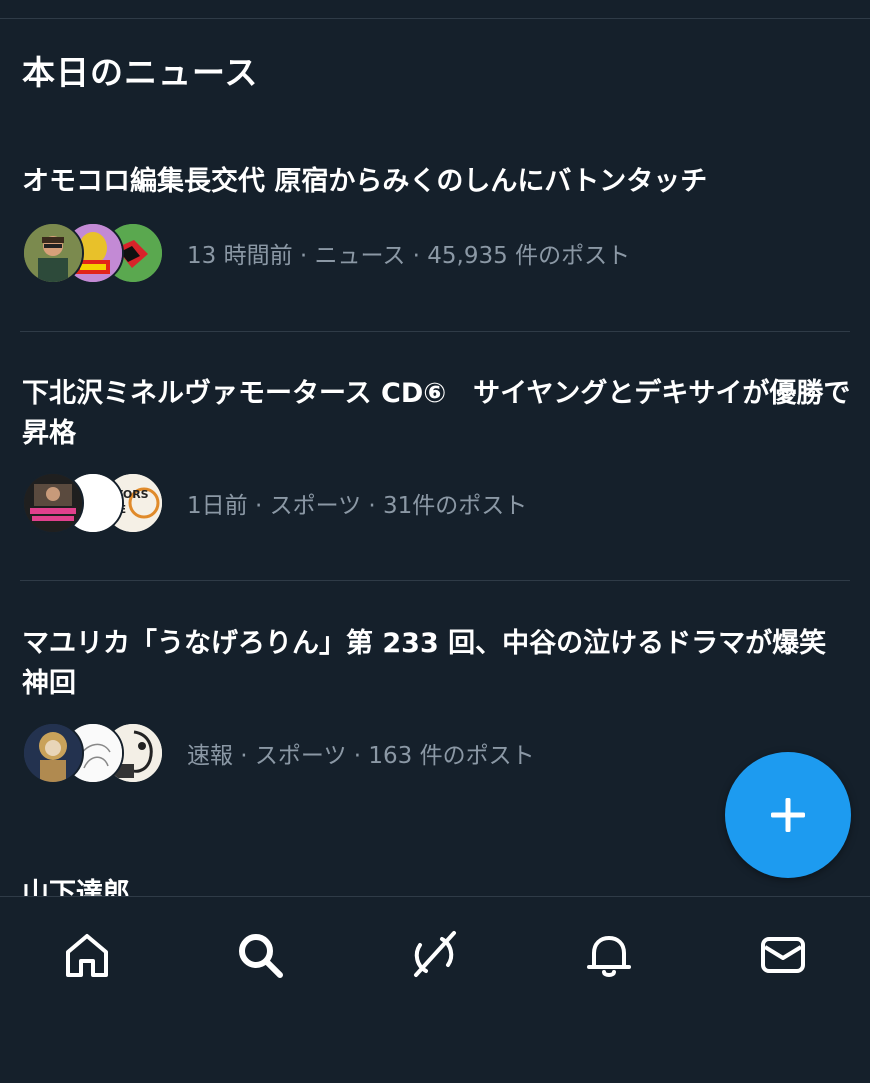 Image resolution: width=870 pixels, height=1083 pixels. I want to click on news-meta: 速報 · スポーツ · 163 件のポスト, so click(361, 756).